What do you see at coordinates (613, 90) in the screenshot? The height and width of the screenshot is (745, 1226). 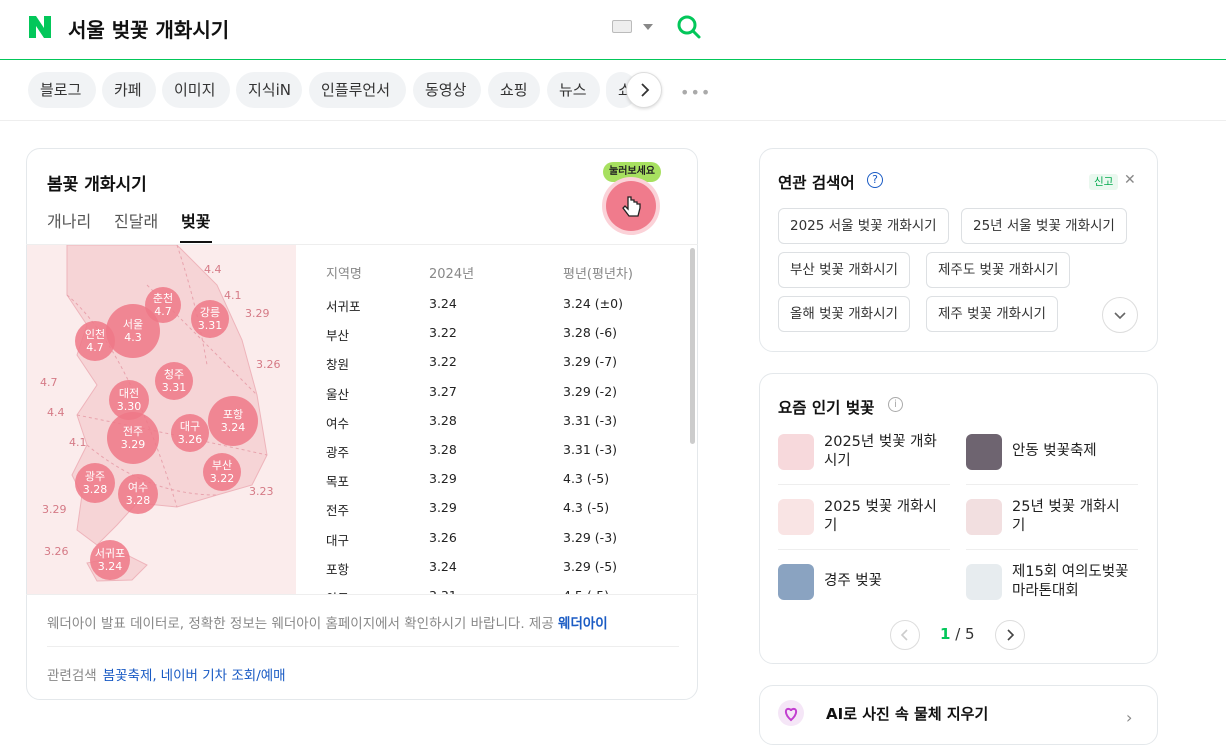 I see `category-tabs: 블로그 카페 이미지 지식iN 인플루언서 동영상 쇼핑 뉴스 쇼 •••` at bounding box center [613, 90].